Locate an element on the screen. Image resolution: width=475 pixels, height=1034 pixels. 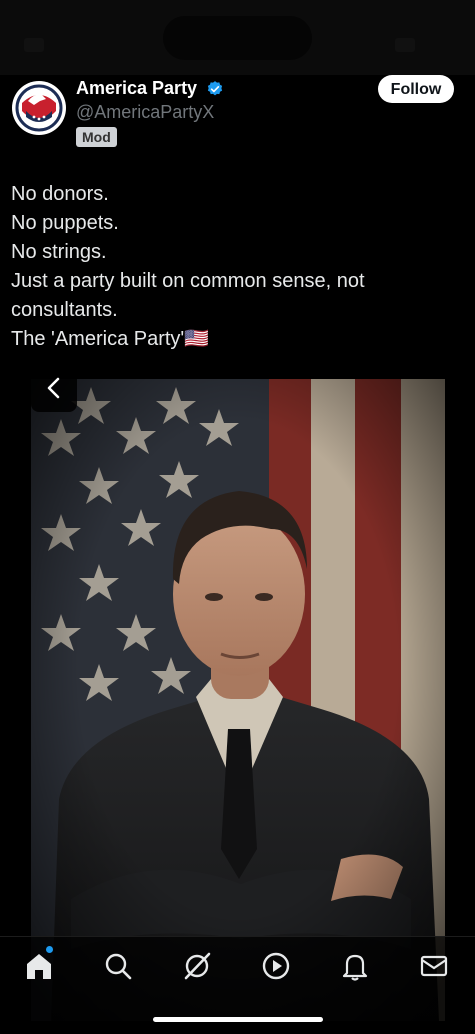
mod-badge: Mod is located at coordinates (96, 137).